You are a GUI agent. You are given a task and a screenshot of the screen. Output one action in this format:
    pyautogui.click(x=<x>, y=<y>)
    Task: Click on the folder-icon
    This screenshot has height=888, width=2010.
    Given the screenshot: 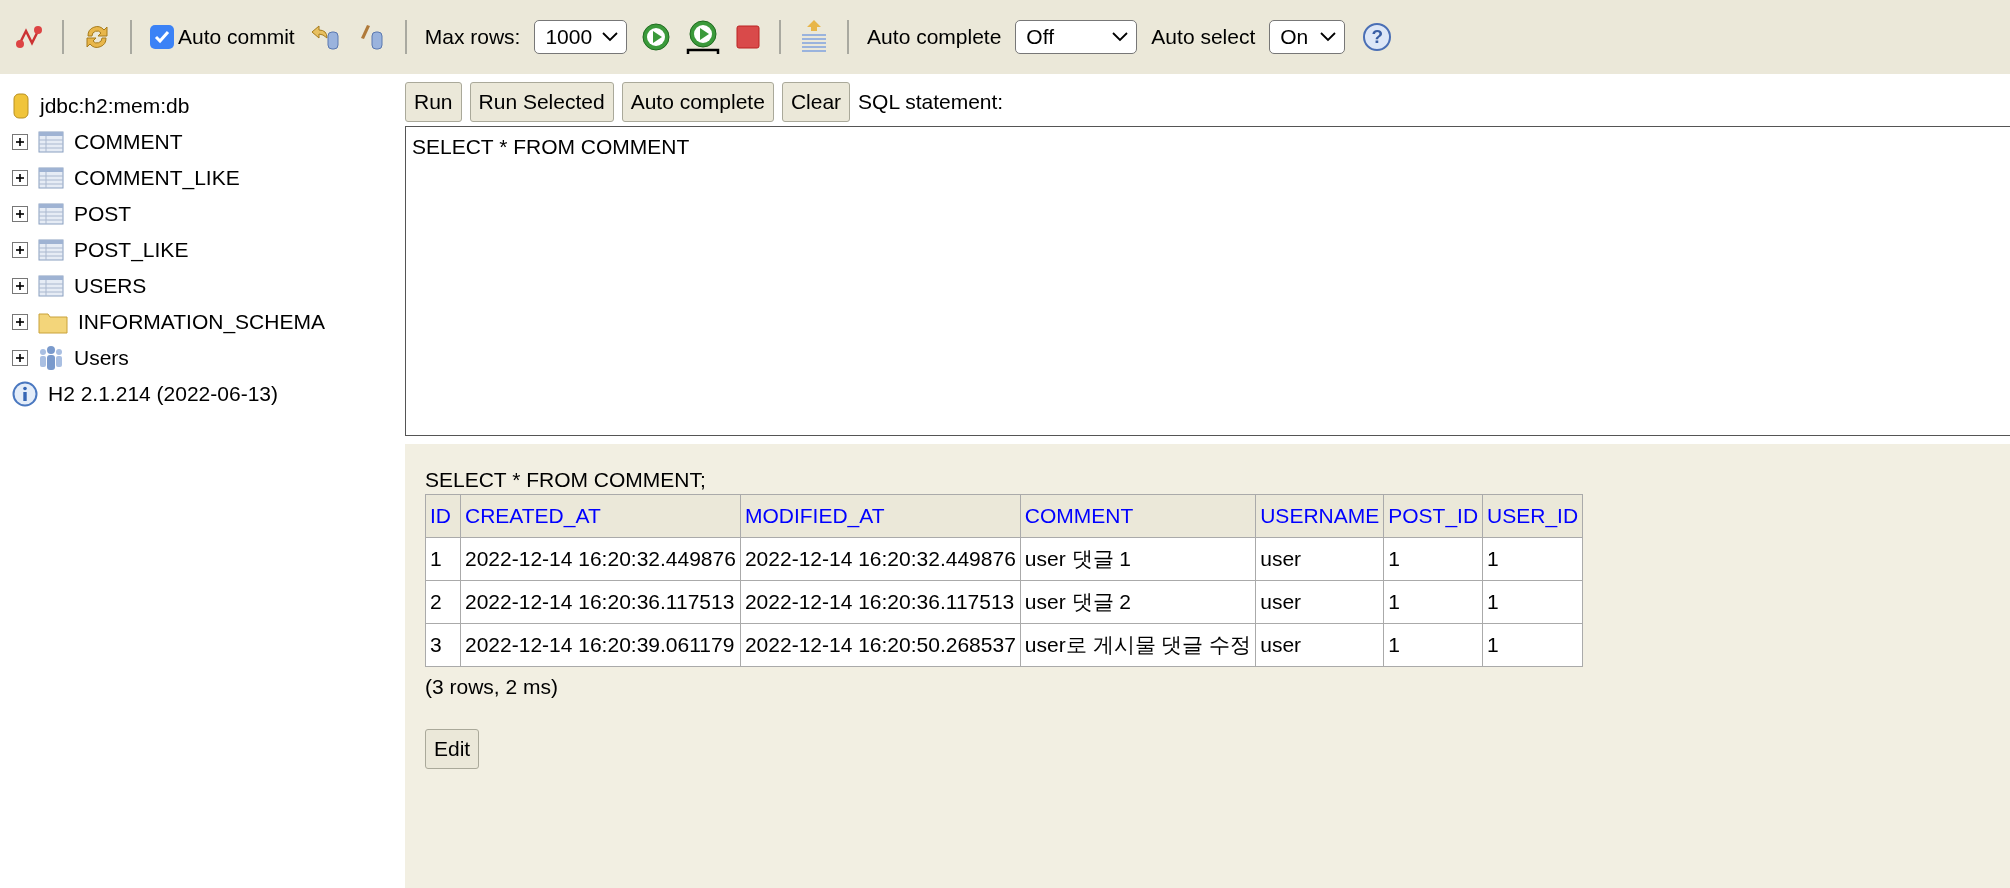 What is the action you would take?
    pyautogui.click(x=53, y=322)
    